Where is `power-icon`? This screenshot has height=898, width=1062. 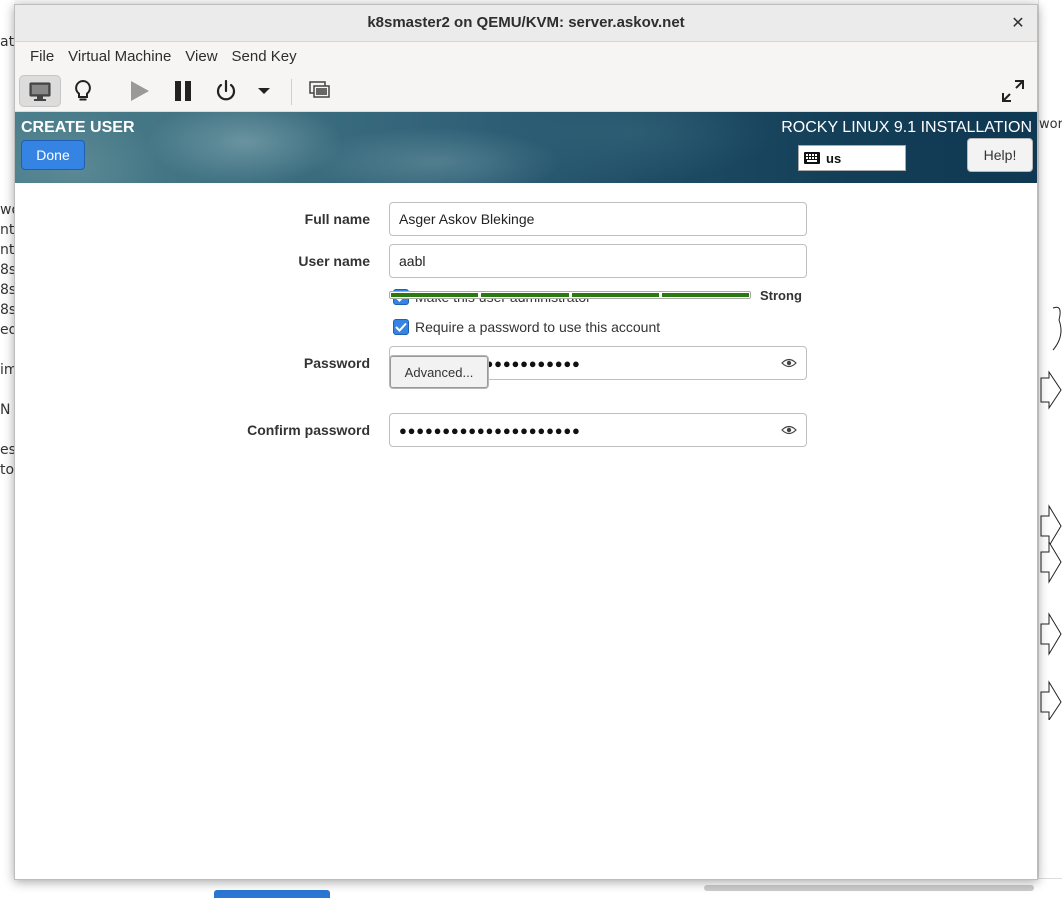
power-icon is located at coordinates (226, 90).